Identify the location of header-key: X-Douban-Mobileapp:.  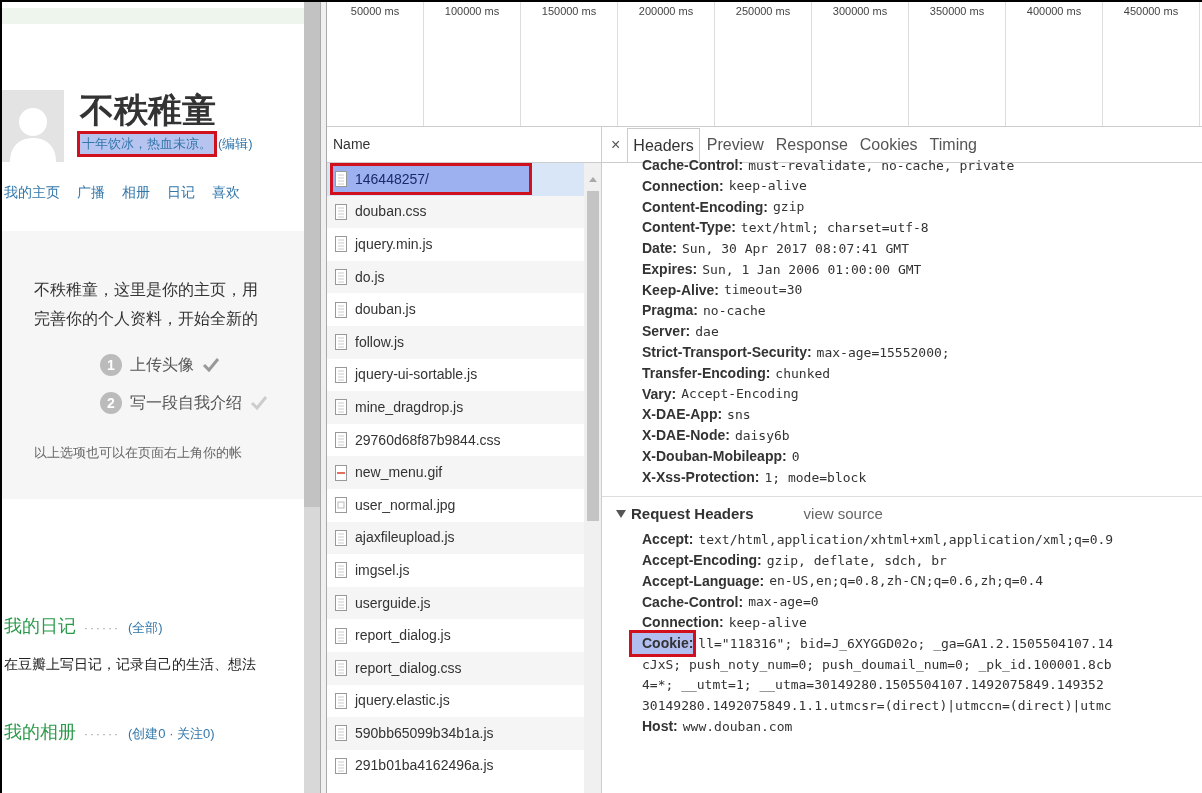
(714, 457).